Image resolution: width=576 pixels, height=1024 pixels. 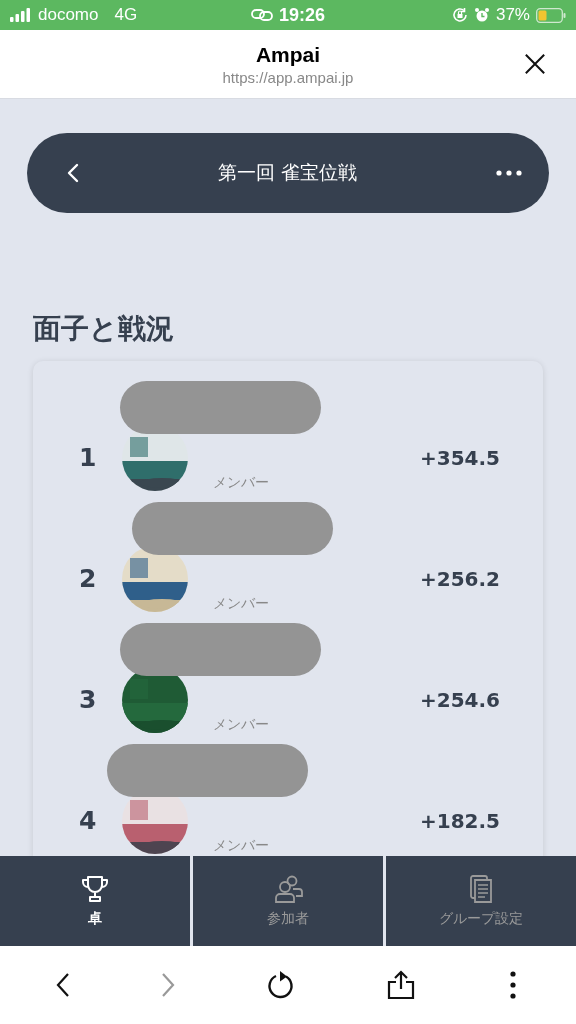 I want to click on alarm-icon, so click(x=481, y=15).